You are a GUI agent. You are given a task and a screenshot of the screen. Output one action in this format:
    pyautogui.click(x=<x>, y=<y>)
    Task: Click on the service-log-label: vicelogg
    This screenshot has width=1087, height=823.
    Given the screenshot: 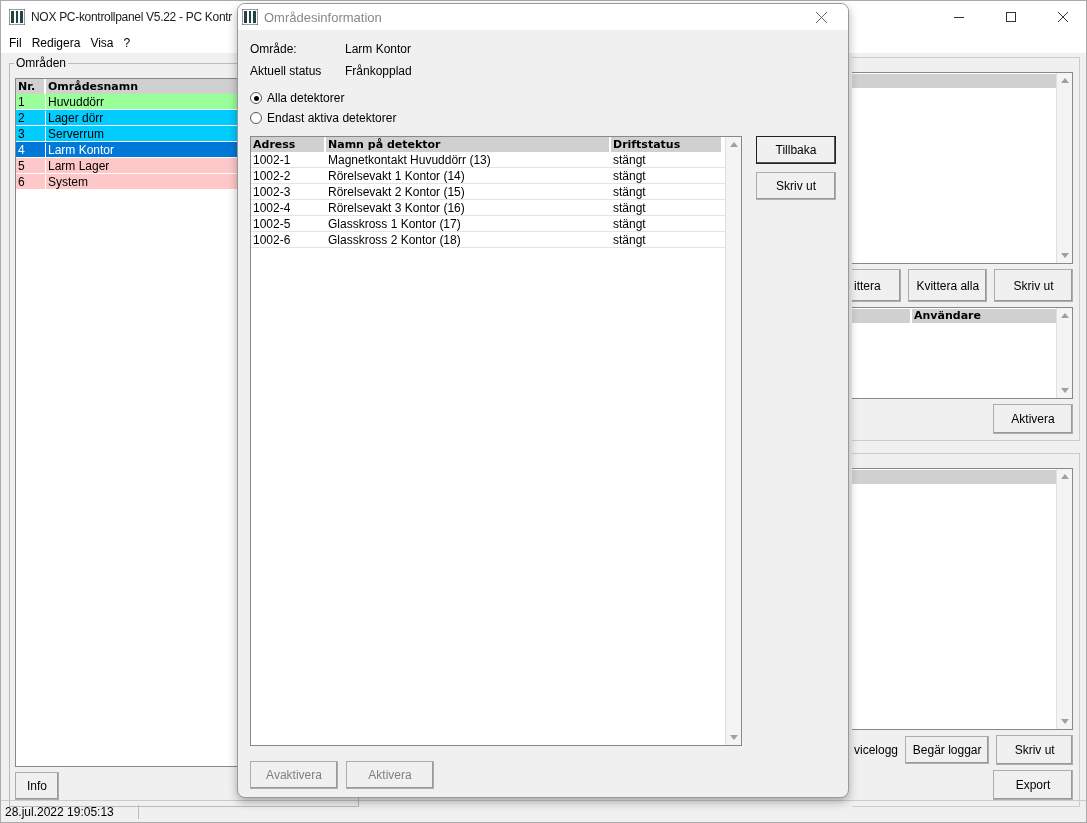 What is the action you would take?
    pyautogui.click(x=876, y=750)
    